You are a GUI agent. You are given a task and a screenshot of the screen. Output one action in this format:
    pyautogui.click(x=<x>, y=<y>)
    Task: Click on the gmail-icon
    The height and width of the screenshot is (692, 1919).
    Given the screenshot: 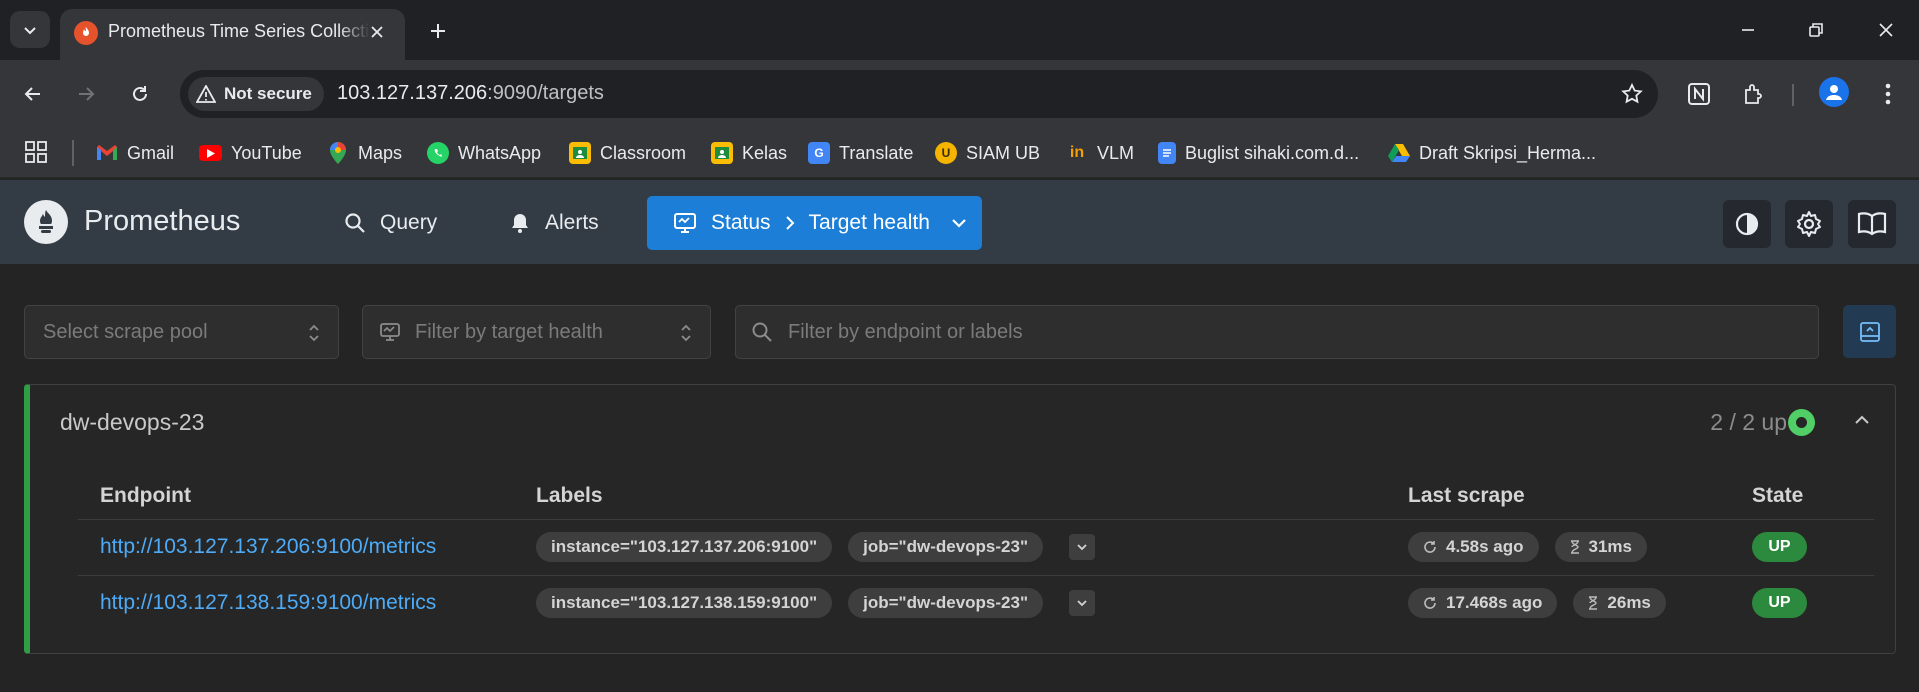 What is the action you would take?
    pyautogui.click(x=107, y=153)
    